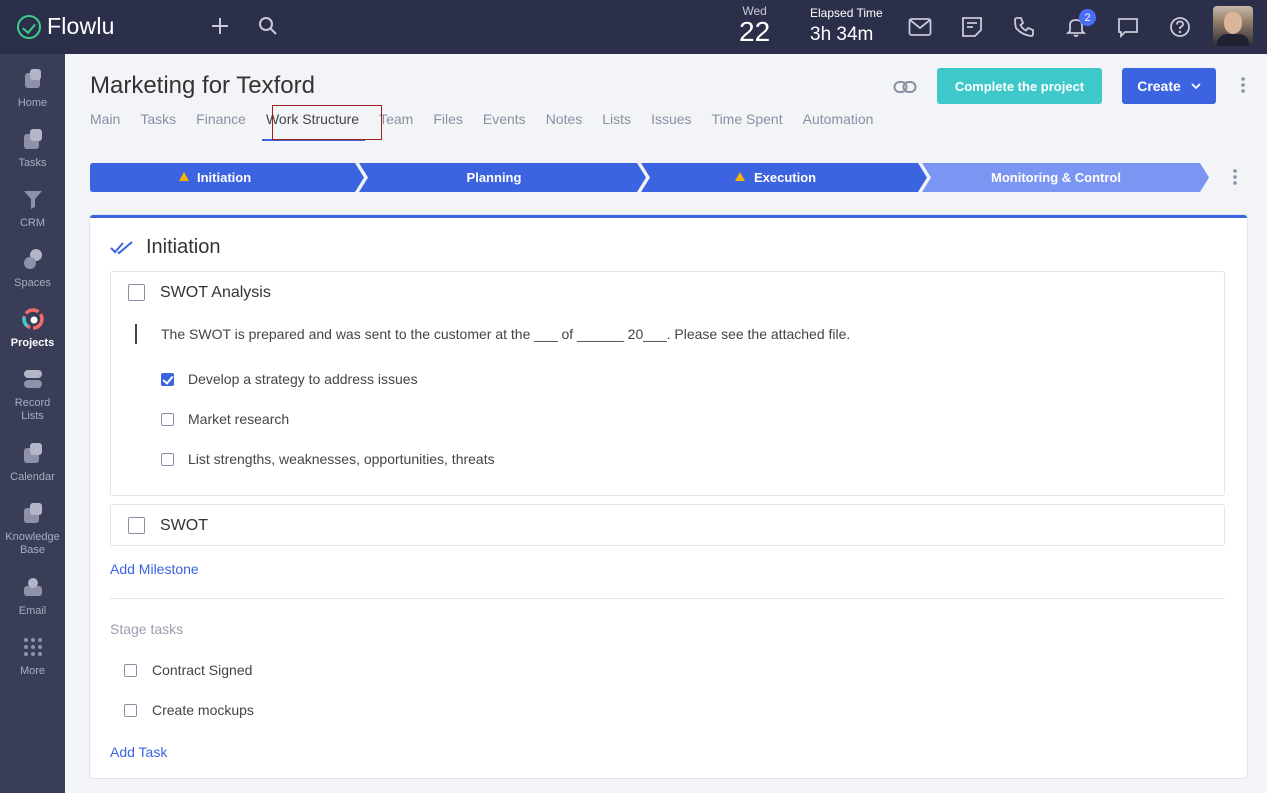 The height and width of the screenshot is (793, 1267). What do you see at coordinates (1243, 85) in the screenshot?
I see `more-options-icon` at bounding box center [1243, 85].